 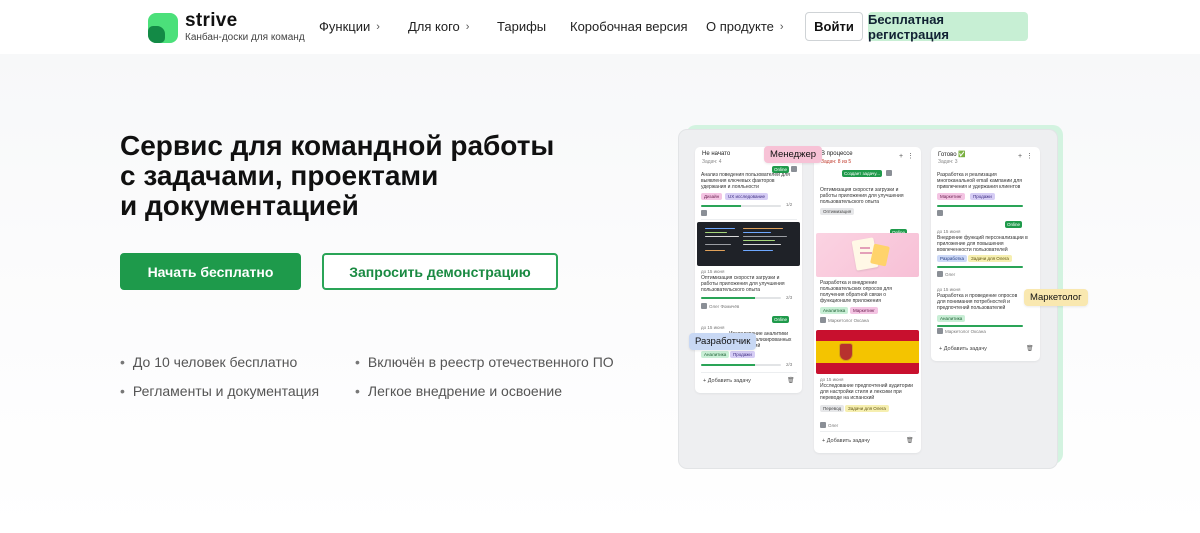 I want to click on nav-item-boxed-version: Коробочная версия, so click(x=629, y=26).